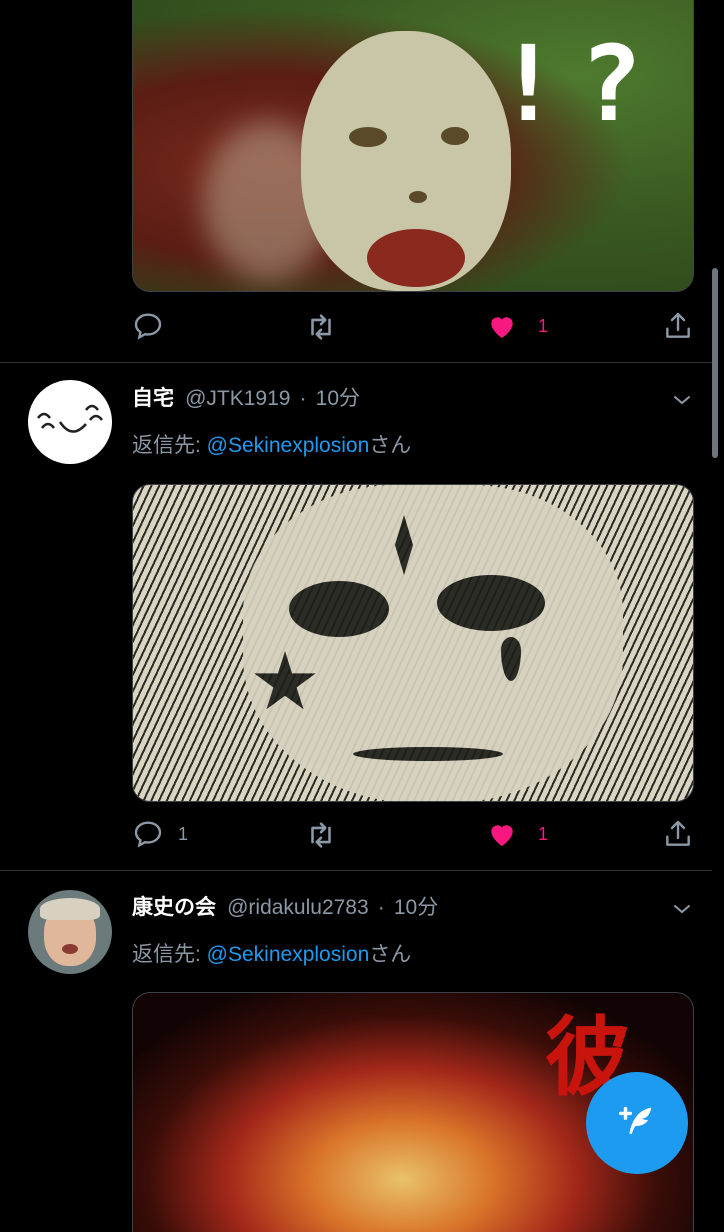 The image size is (724, 1232). What do you see at coordinates (285, 680) in the screenshot?
I see `manga-star-mark` at bounding box center [285, 680].